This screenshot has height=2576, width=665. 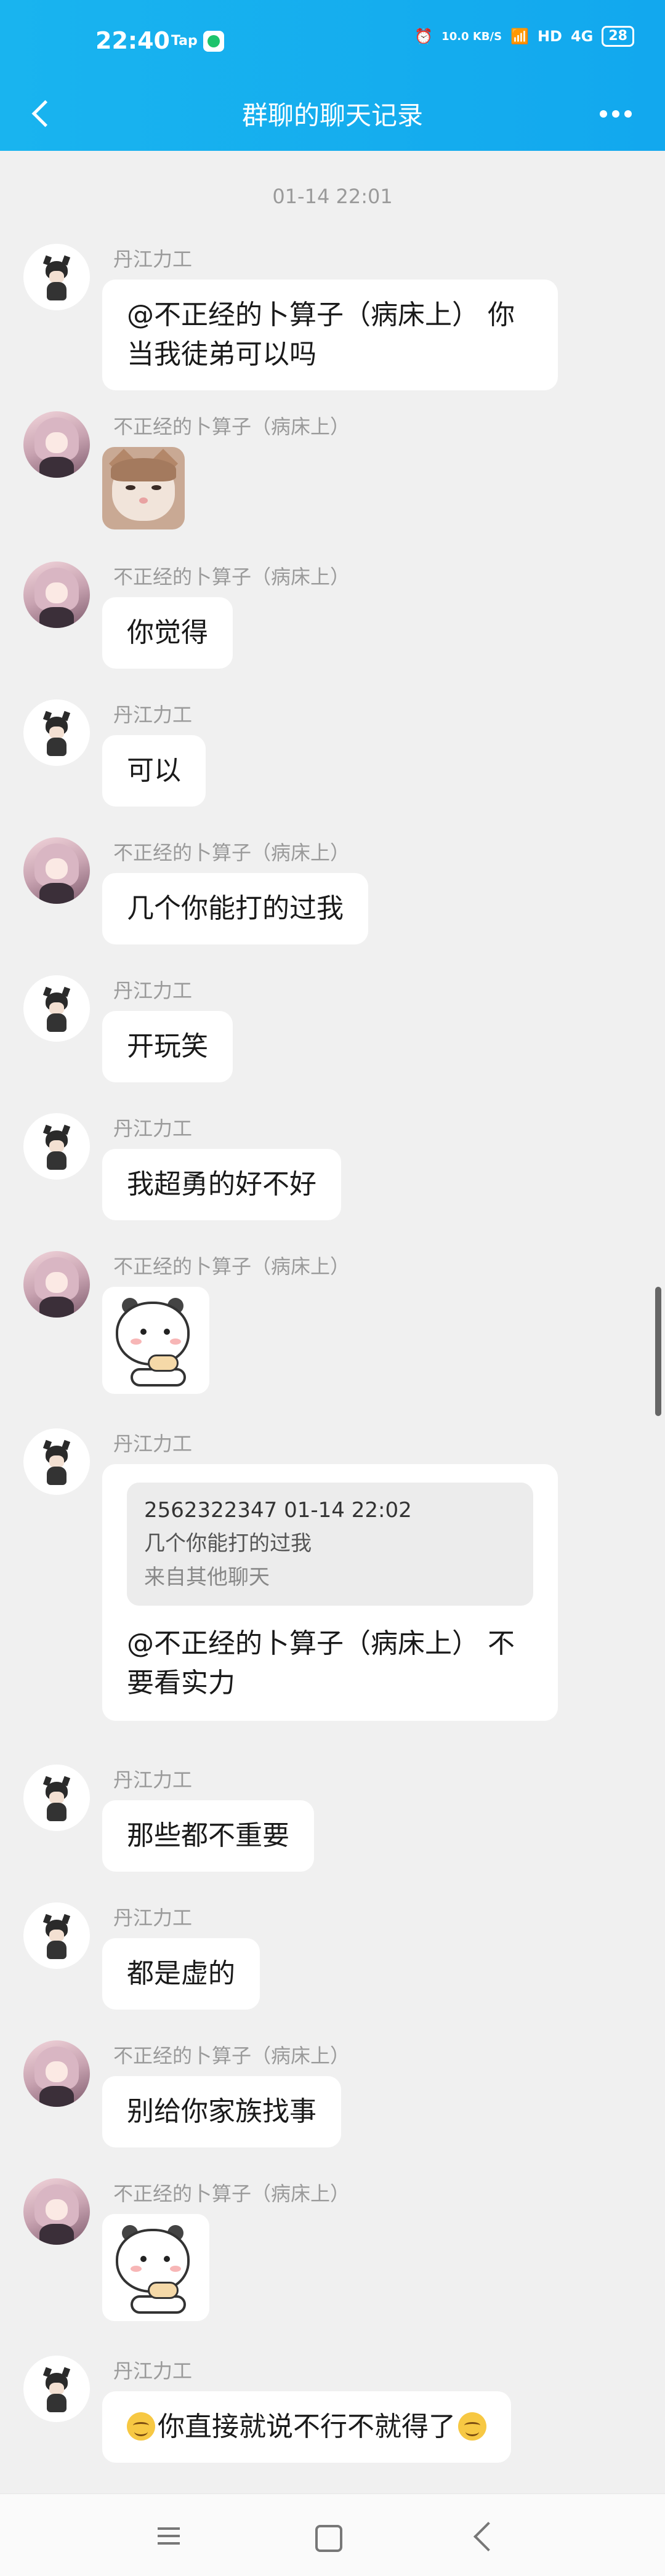 I want to click on message-bubble: 别给你家族找事, so click(x=221, y=2111).